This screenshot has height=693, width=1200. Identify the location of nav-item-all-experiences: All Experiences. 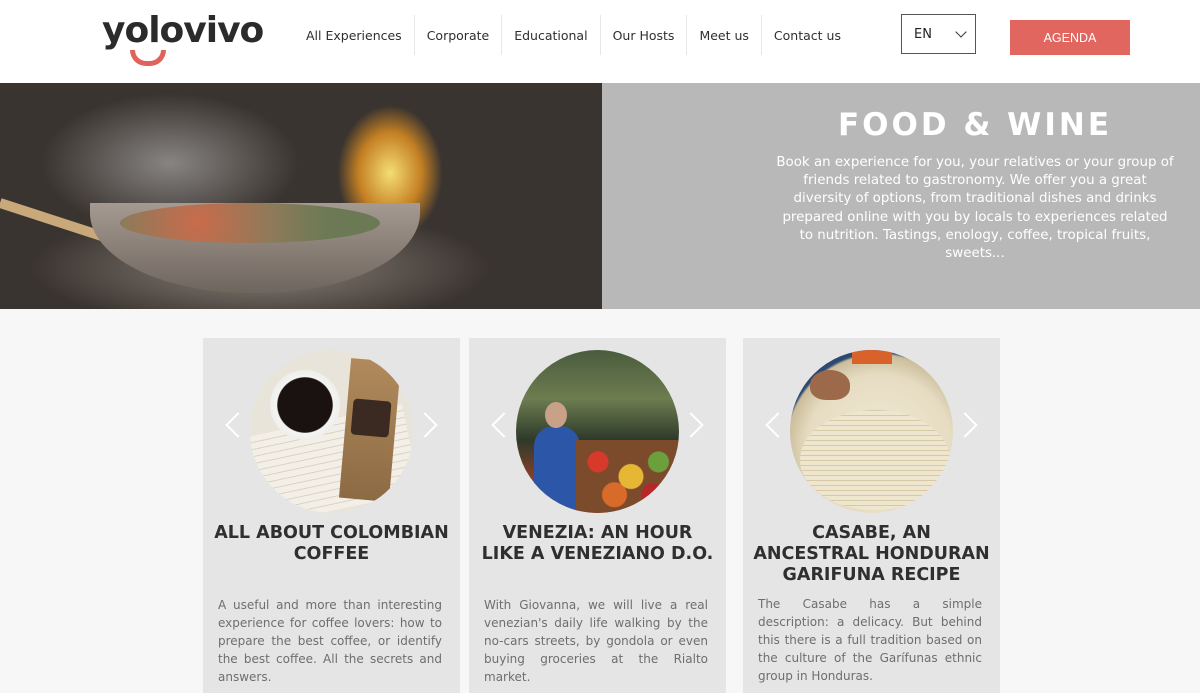
(354, 35).